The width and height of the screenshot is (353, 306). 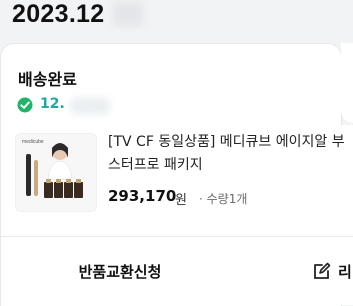 I want to click on product-title: [TV CF 동일상품] 메디큐브 에이지알 부스터프로 패키지, so click(x=230, y=155).